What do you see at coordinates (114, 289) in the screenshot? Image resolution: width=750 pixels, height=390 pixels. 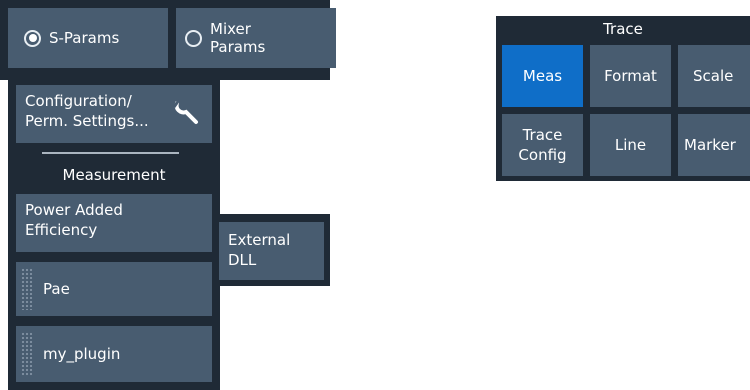 I see `pae-plugin-button: Pae` at bounding box center [114, 289].